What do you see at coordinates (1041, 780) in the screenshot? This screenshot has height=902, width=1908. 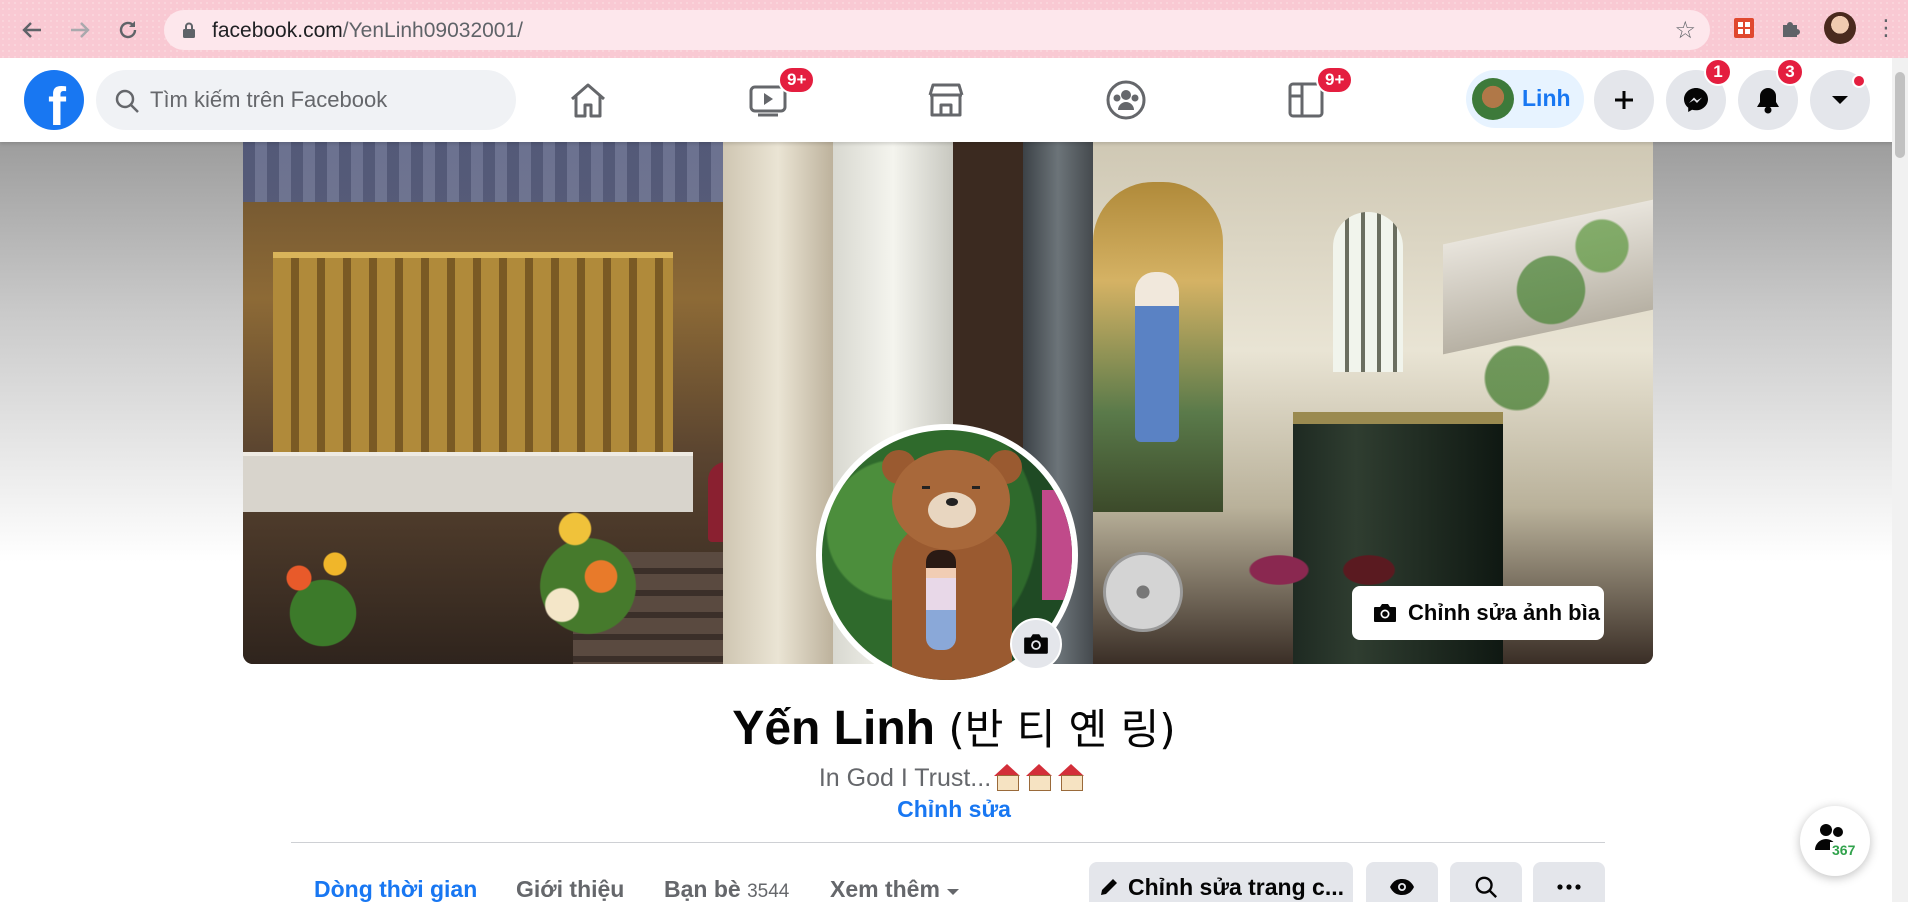 I see `house-emoji-icon` at bounding box center [1041, 780].